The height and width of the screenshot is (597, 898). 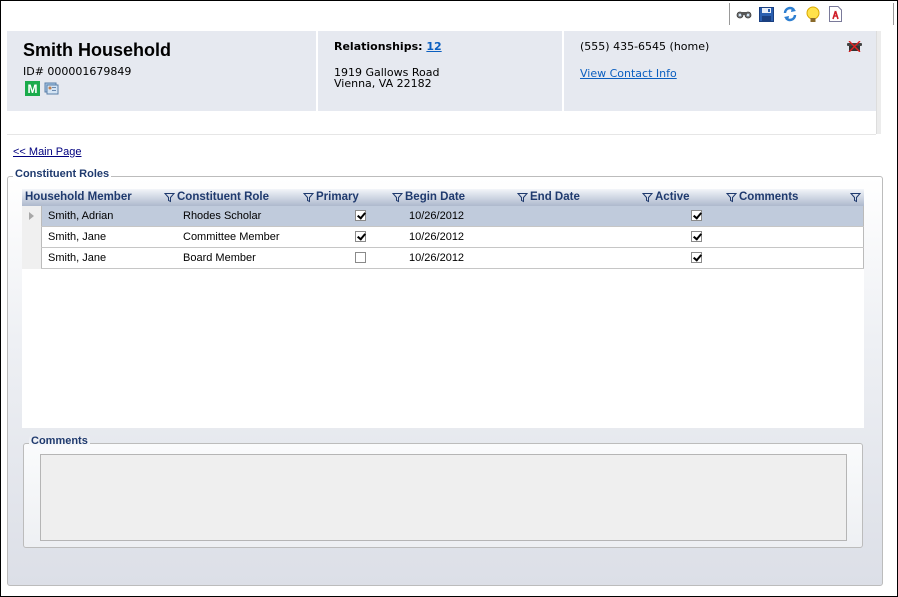 I want to click on column-header-constituent-role: Constituent Role, so click(x=216, y=197).